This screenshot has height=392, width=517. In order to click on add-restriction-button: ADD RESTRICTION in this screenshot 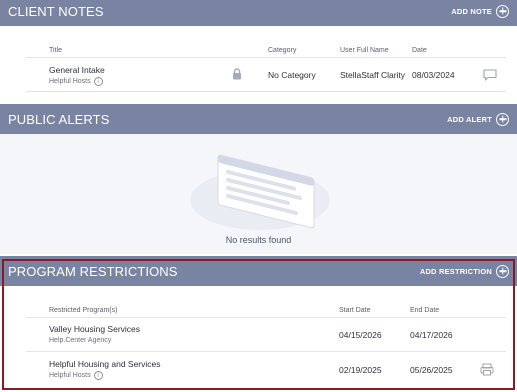, I will do `click(464, 271)`.